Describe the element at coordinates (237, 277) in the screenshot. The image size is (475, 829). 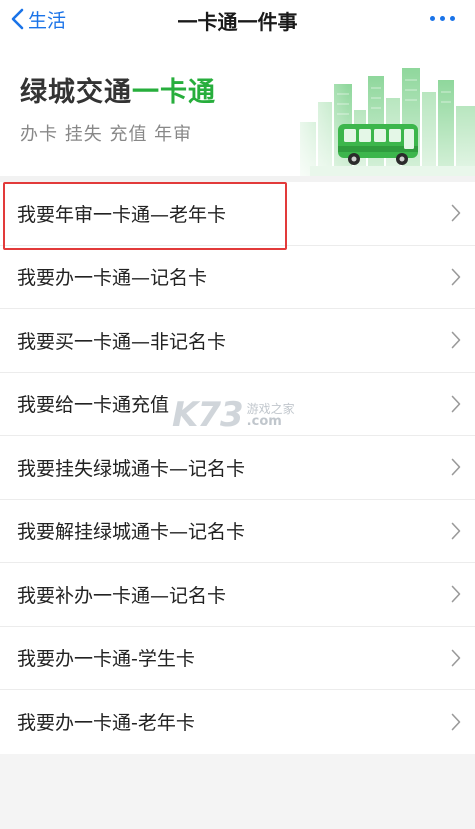
I see `menu-item-apply-registered-card: 我要办一卡通—记名卡` at that location.